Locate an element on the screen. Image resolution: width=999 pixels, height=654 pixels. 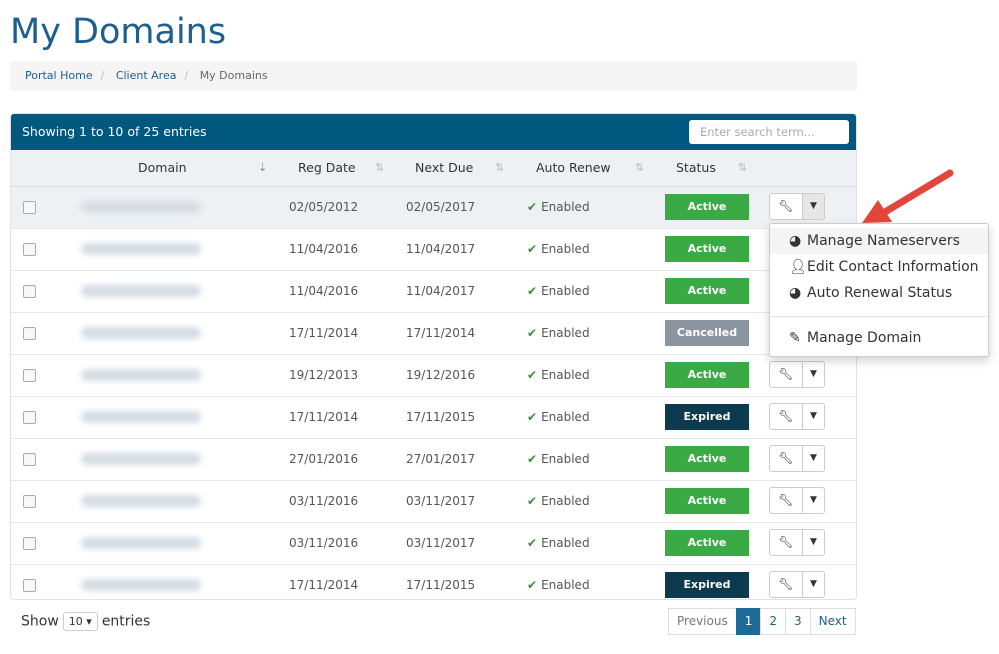
col-domain: Domain is located at coordinates (162, 168).